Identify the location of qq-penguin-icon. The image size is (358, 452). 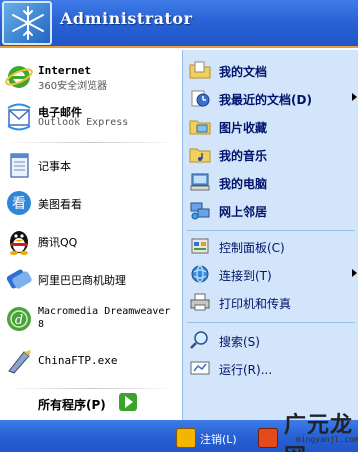
(19, 243).